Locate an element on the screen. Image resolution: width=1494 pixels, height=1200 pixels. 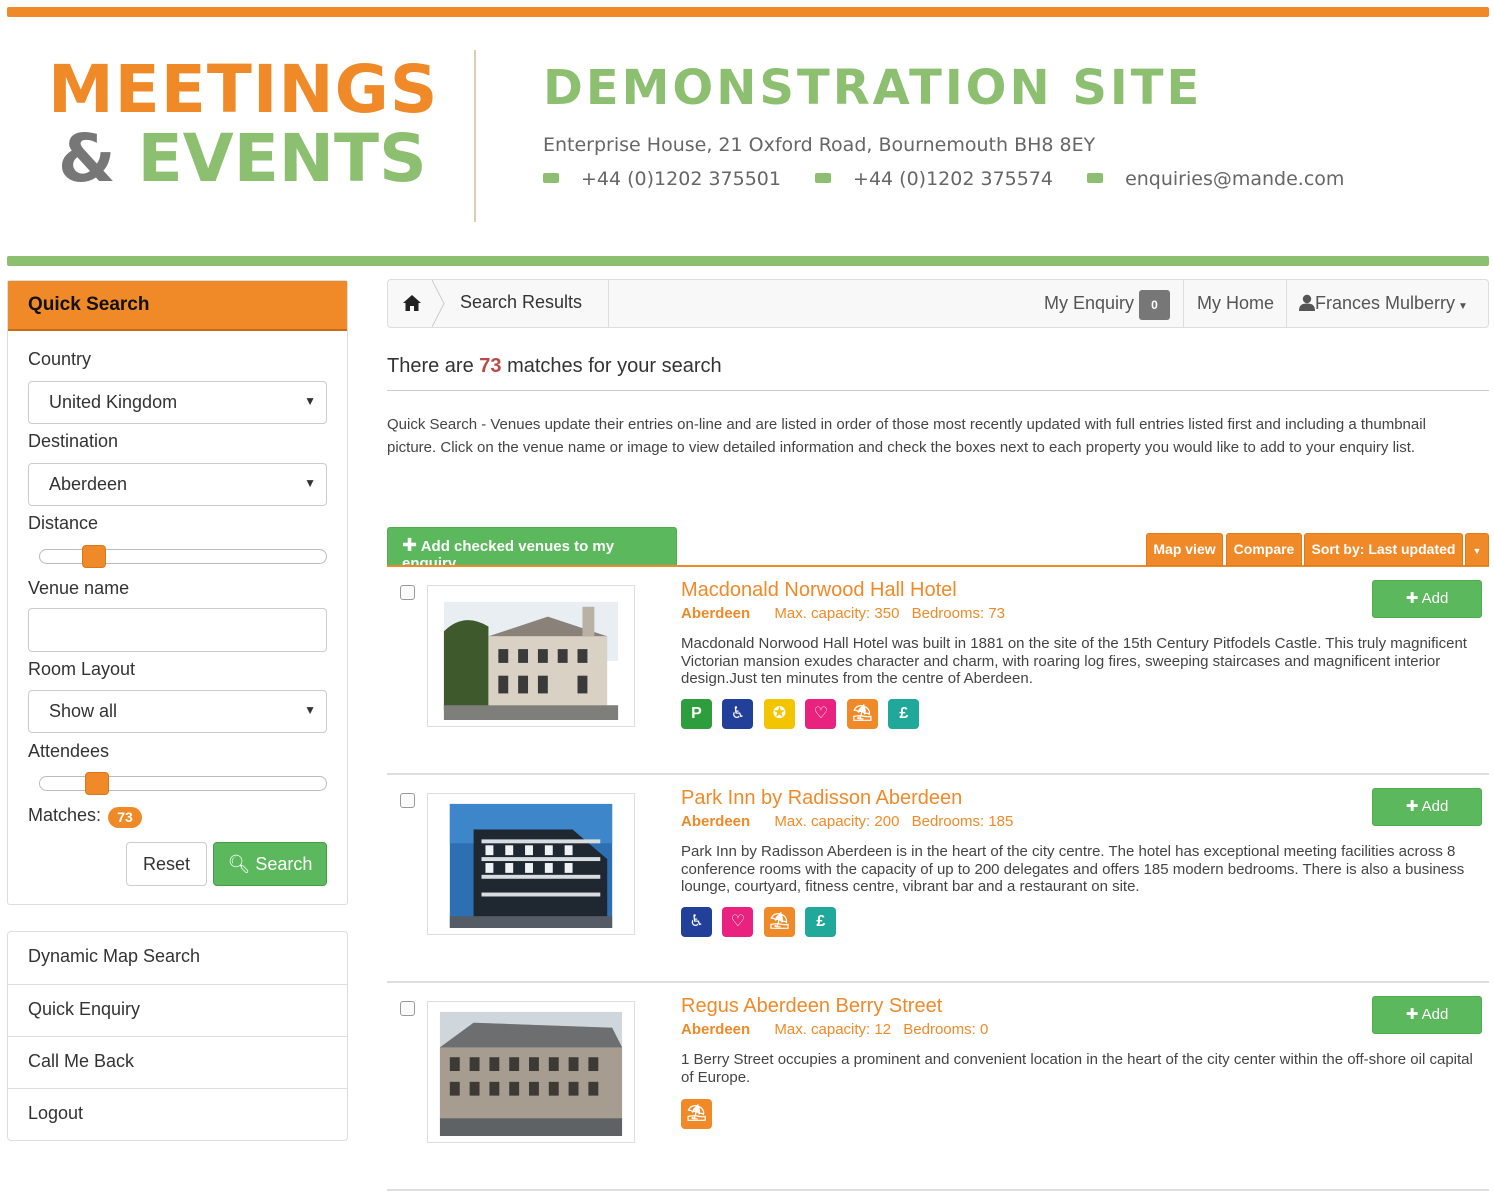
search-button: 🔍︎ Search is located at coordinates (270, 864).